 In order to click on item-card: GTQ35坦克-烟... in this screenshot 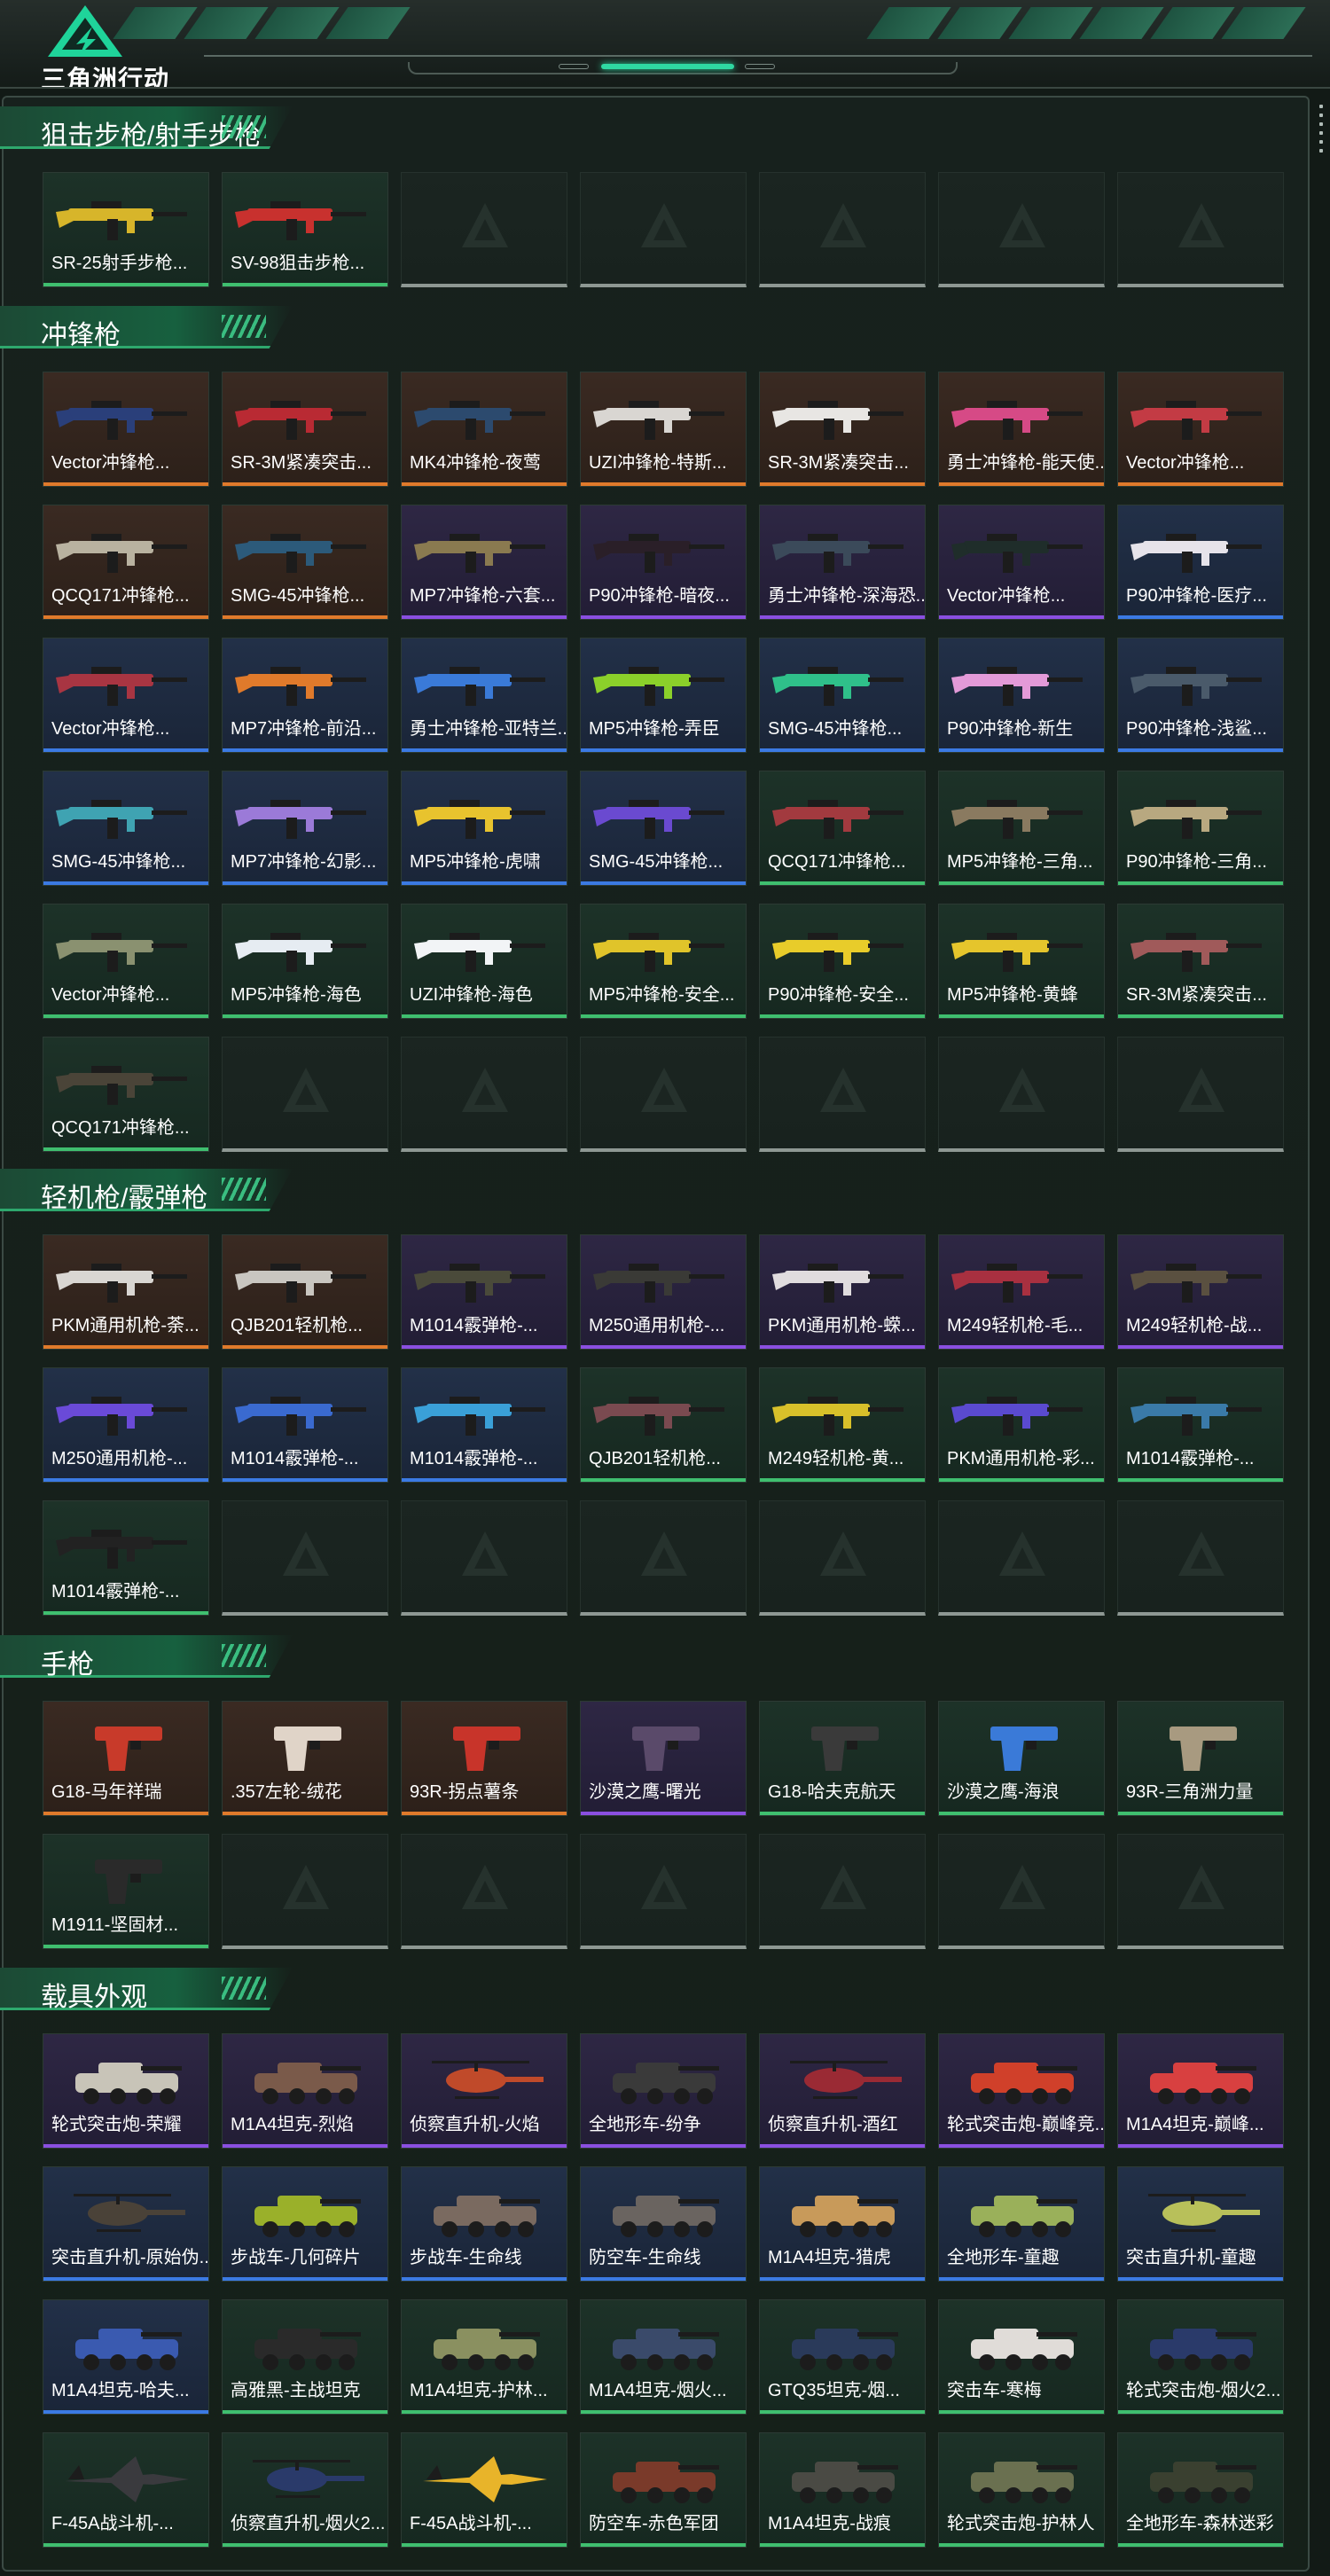, I will do `click(842, 2357)`.